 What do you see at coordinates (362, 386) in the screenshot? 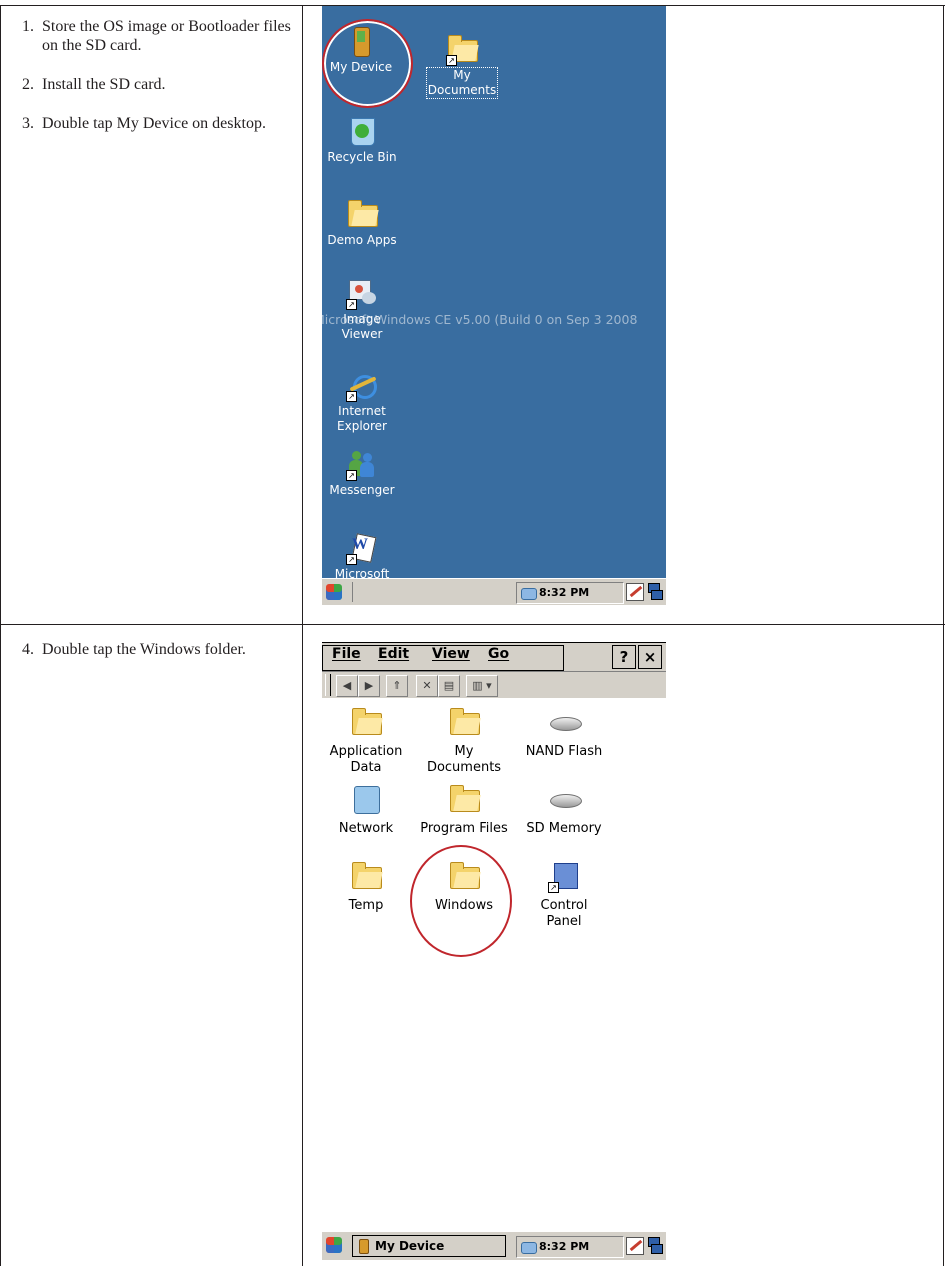
I see `internet-explorer-icon: ↗` at bounding box center [362, 386].